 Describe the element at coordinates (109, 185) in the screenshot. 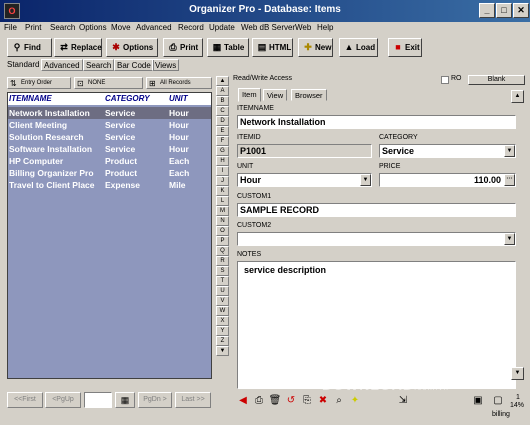

I see `table-row: Travel to Client Place Expense Mile` at that location.